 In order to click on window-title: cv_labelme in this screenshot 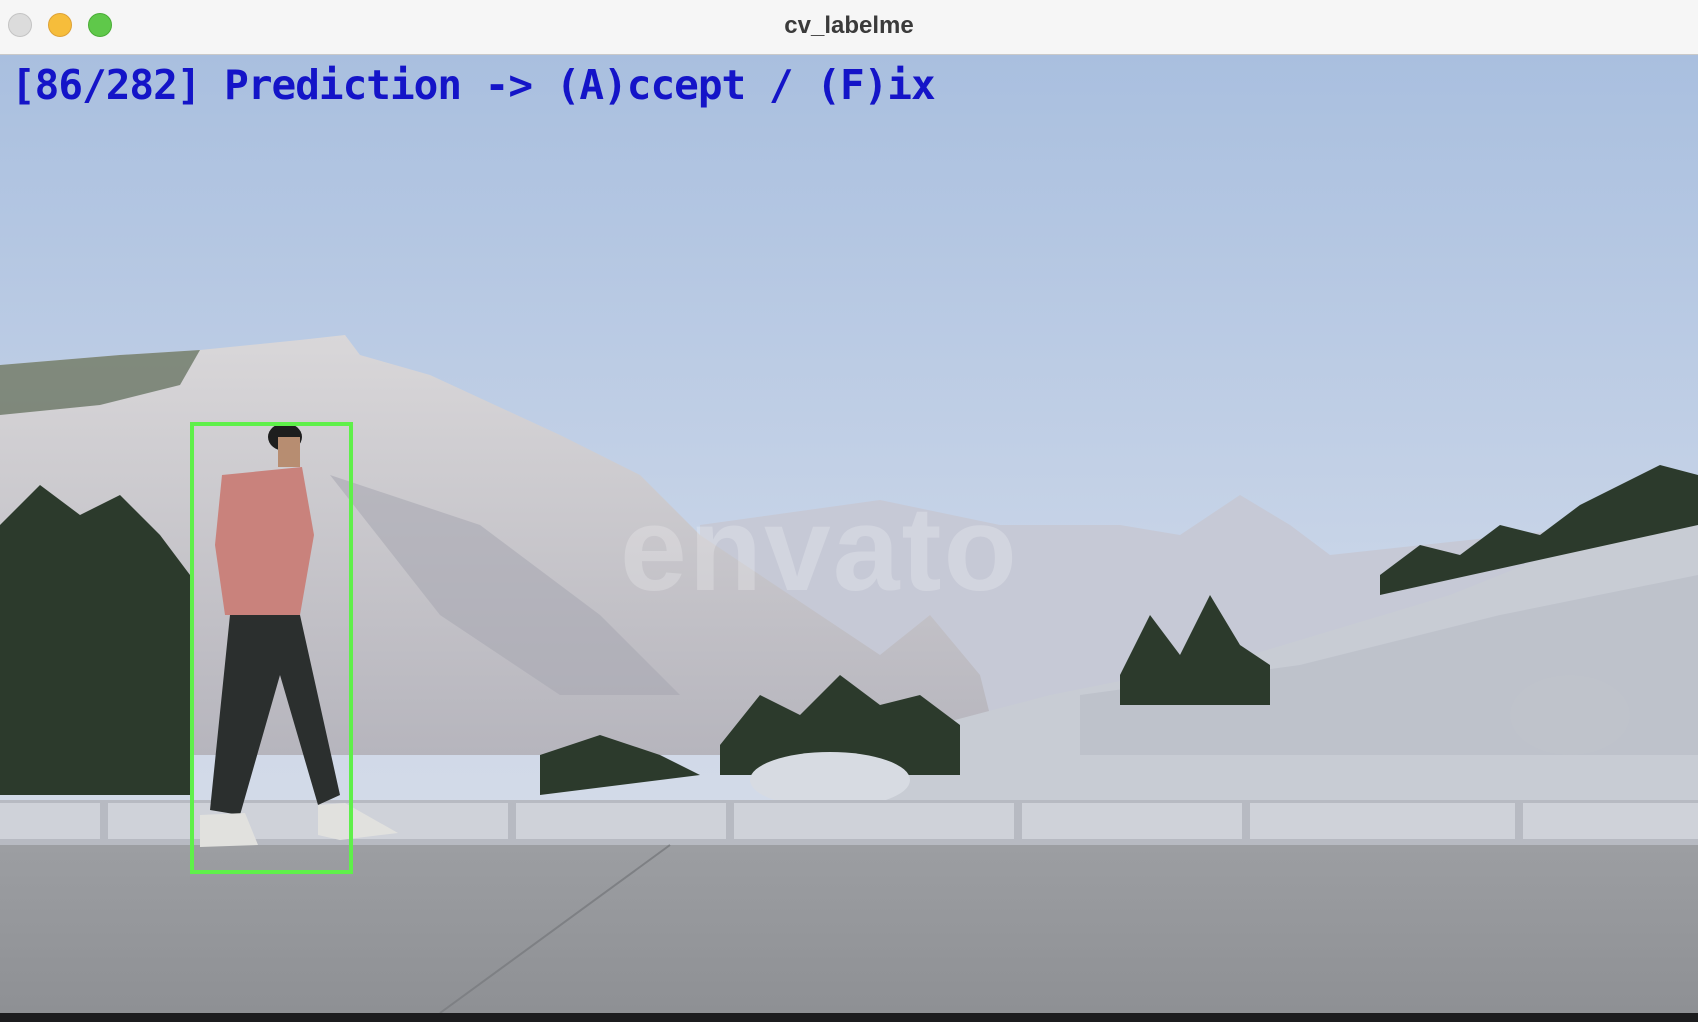, I will do `click(849, 25)`.